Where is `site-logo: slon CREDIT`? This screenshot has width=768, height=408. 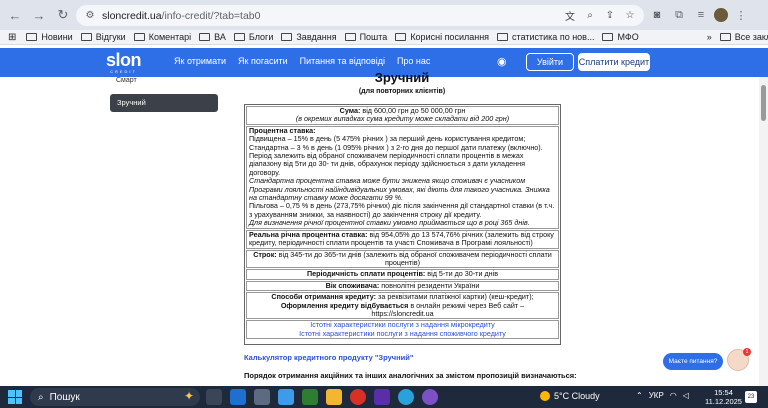 site-logo: slon CREDIT is located at coordinates (124, 62).